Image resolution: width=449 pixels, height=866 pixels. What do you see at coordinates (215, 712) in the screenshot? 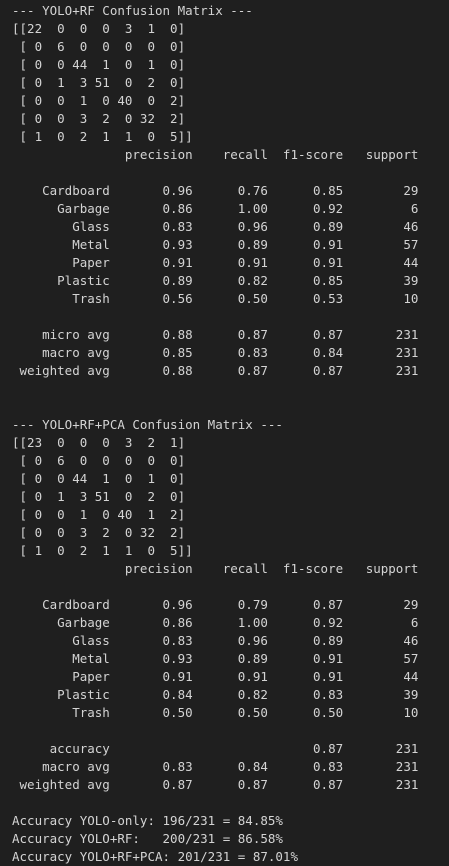
I see `output-line: Trash 0.50 0.50 0.50 10` at bounding box center [215, 712].